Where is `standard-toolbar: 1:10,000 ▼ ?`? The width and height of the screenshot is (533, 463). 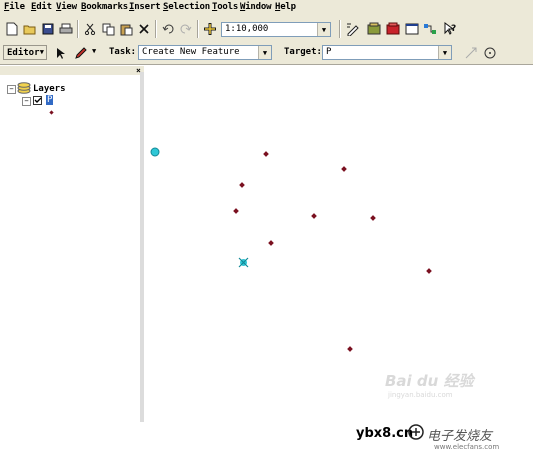 standard-toolbar: 1:10,000 ▼ ? is located at coordinates (266, 29).